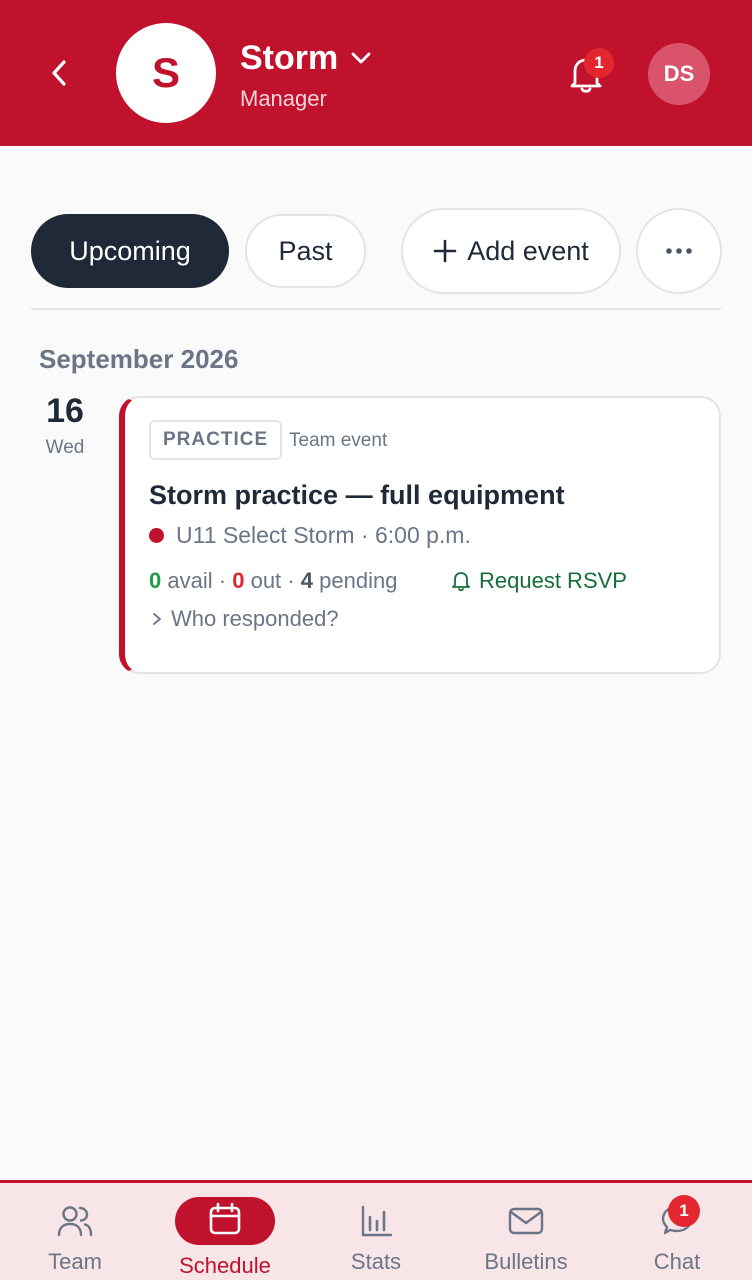  Describe the element at coordinates (65, 411) in the screenshot. I see `event-day-number: 16` at that location.